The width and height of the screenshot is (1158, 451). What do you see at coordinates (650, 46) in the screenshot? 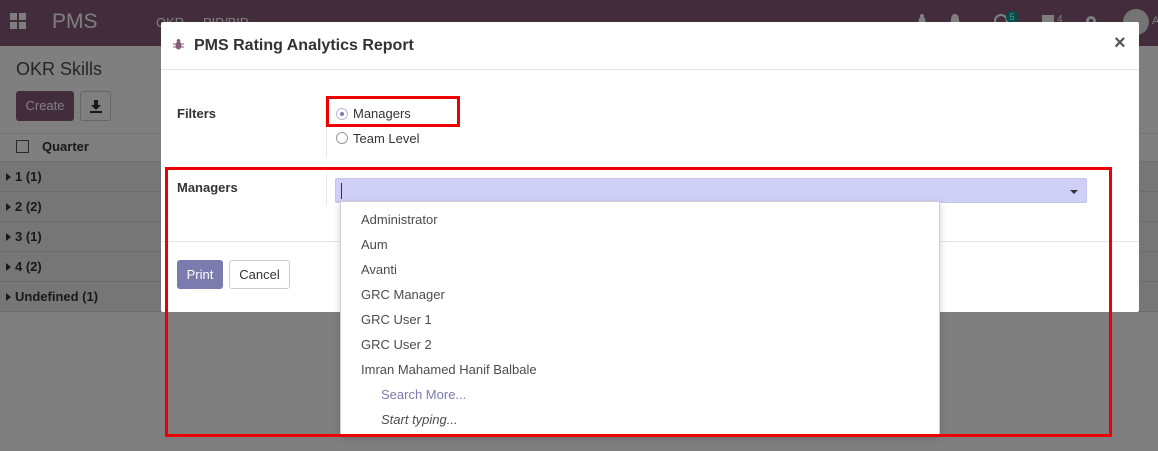
I see `dialog-header: PMS Rating Analytics Report ×` at bounding box center [650, 46].